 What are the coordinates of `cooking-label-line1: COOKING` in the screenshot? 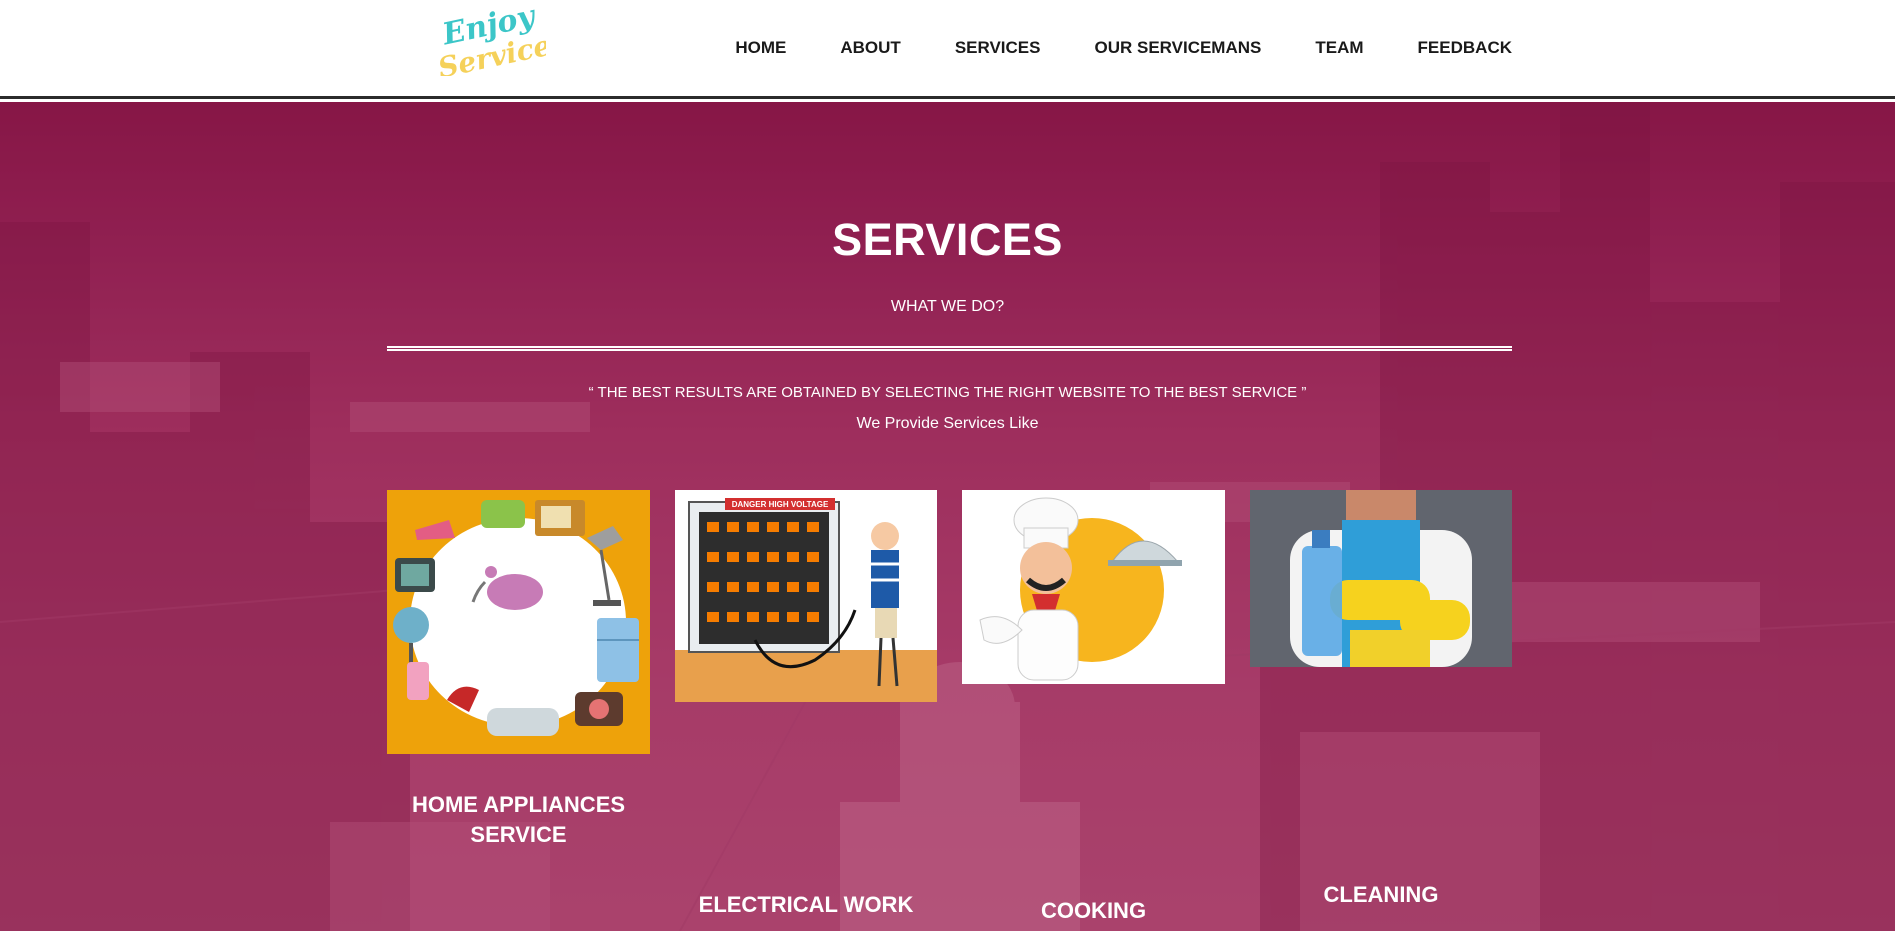 It's located at (1093, 910).